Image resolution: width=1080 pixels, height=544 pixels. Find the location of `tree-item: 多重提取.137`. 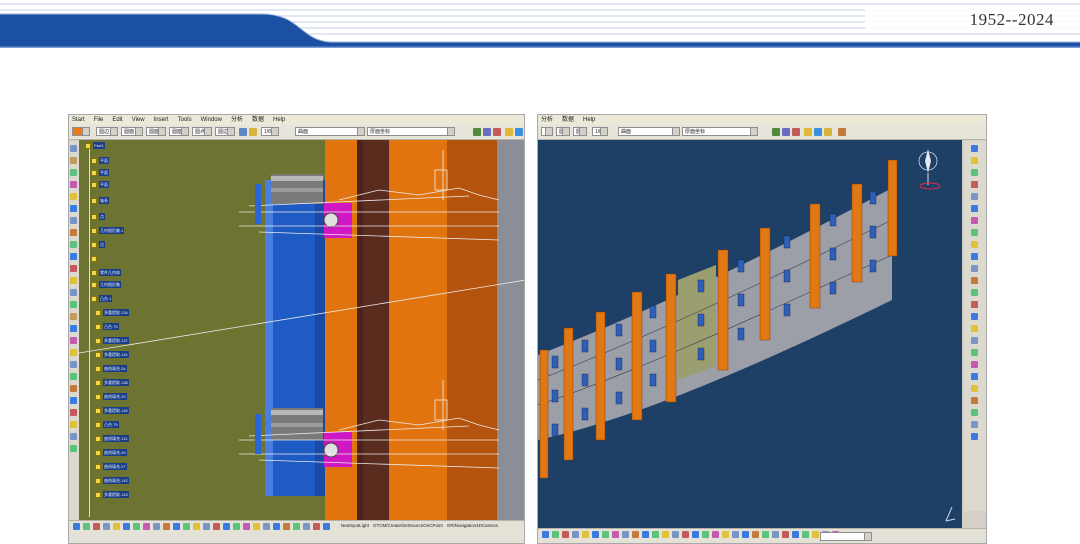

tree-item: 多重提取.137 is located at coordinates (112, 340).